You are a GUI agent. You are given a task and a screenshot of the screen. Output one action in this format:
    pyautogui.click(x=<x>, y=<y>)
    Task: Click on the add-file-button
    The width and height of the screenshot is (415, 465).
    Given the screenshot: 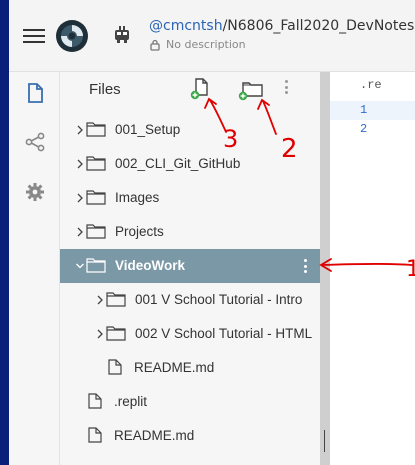 What is the action you would take?
    pyautogui.click(x=202, y=90)
    